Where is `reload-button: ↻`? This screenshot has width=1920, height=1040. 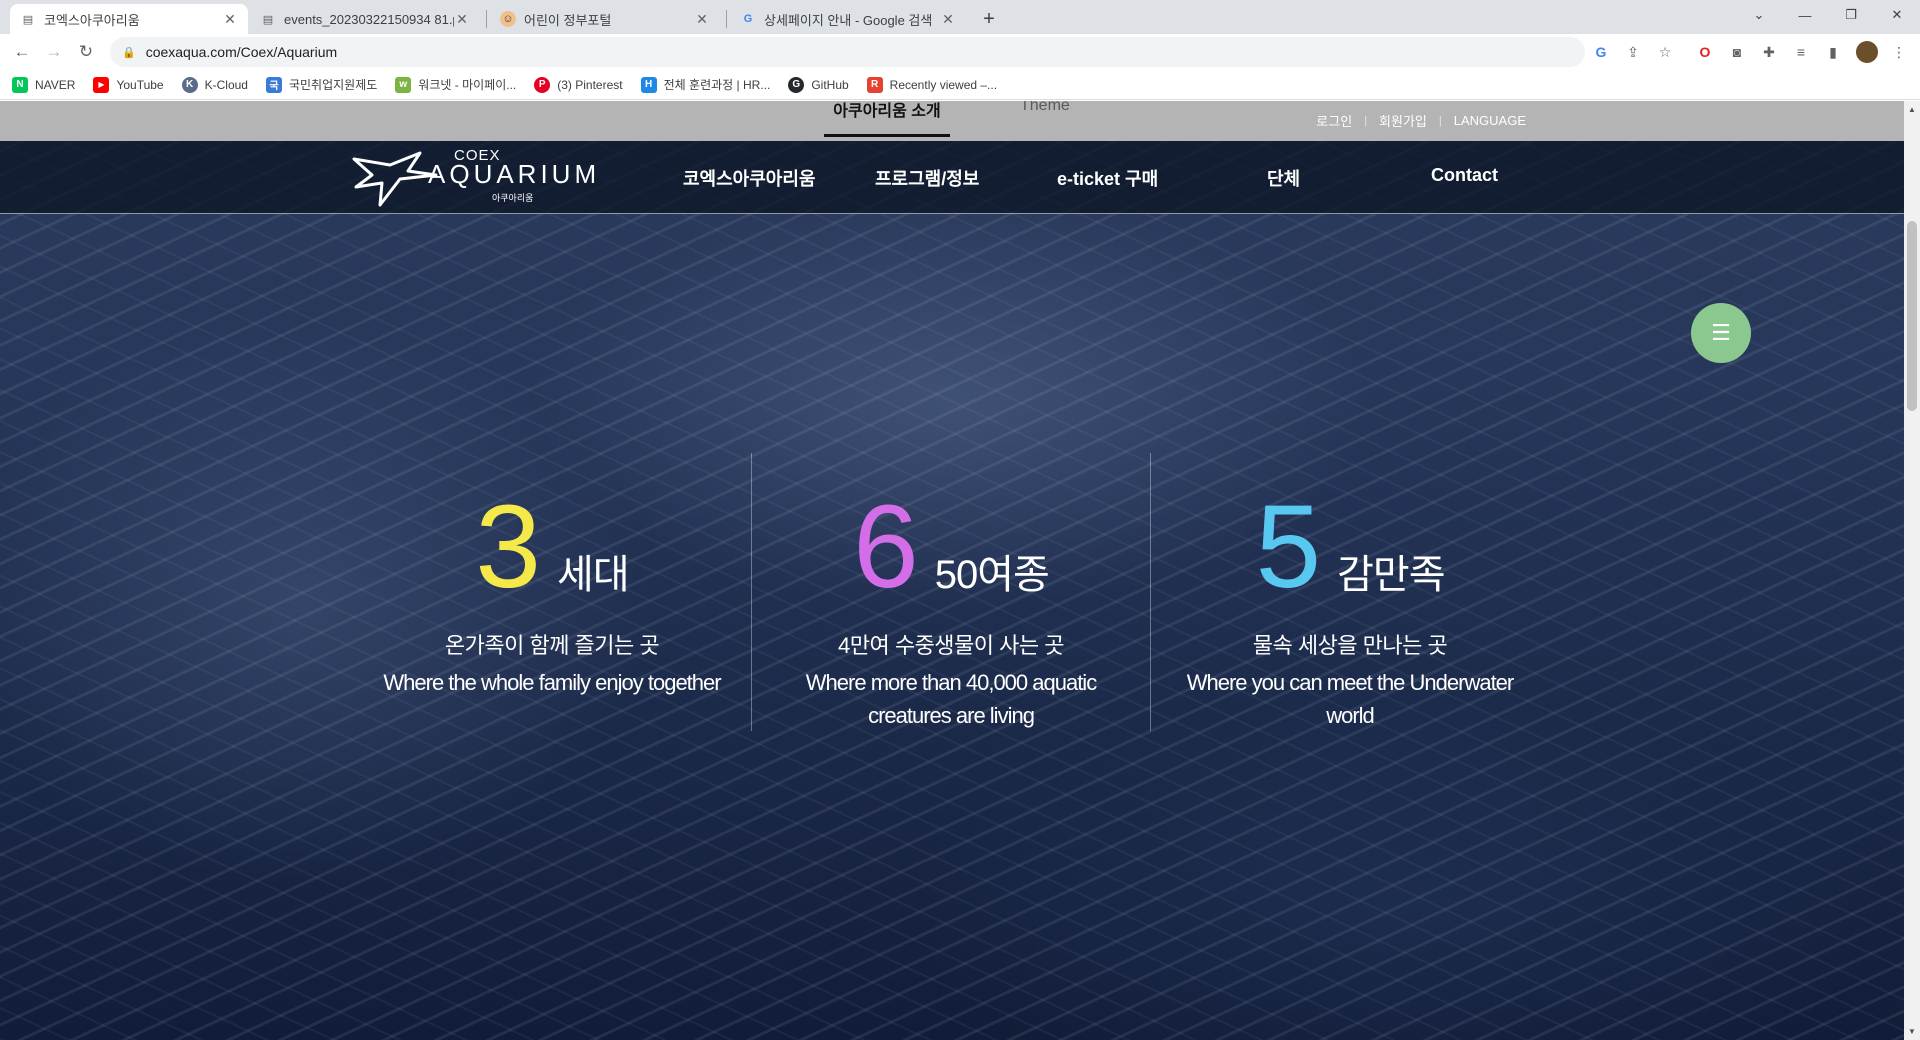 reload-button: ↻ is located at coordinates (86, 52).